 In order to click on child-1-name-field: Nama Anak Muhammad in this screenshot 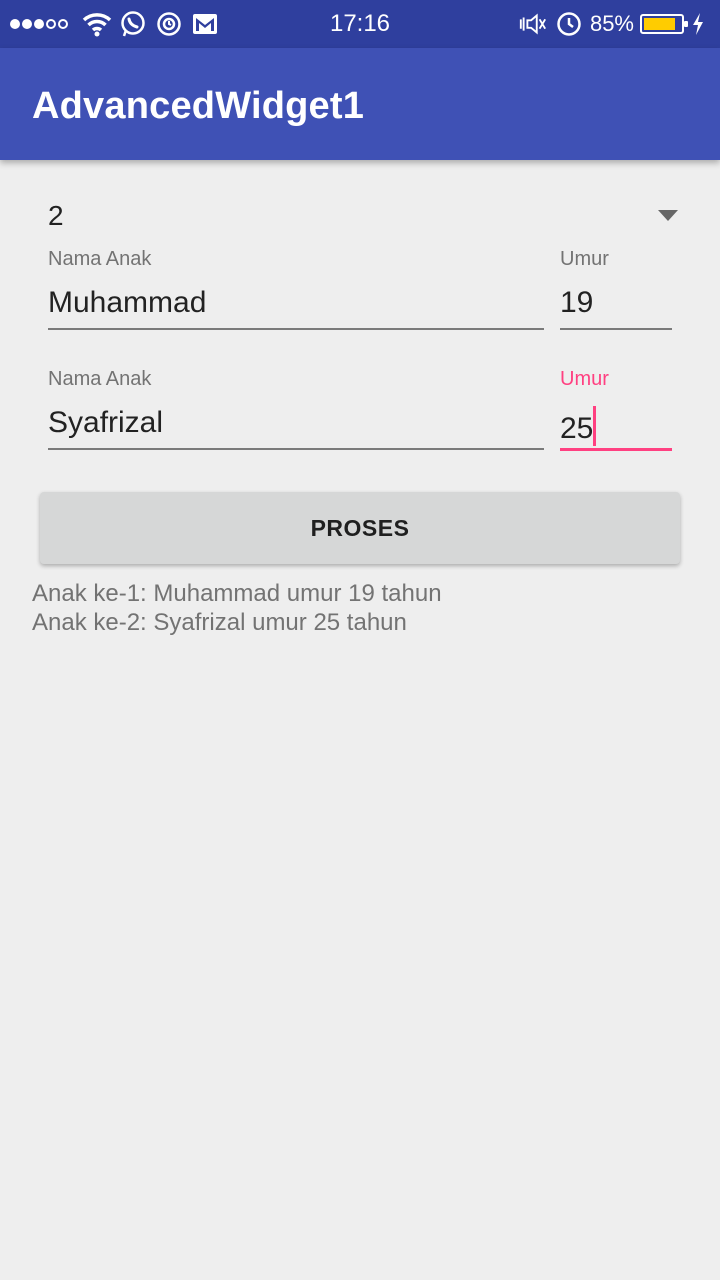, I will do `click(296, 292)`.